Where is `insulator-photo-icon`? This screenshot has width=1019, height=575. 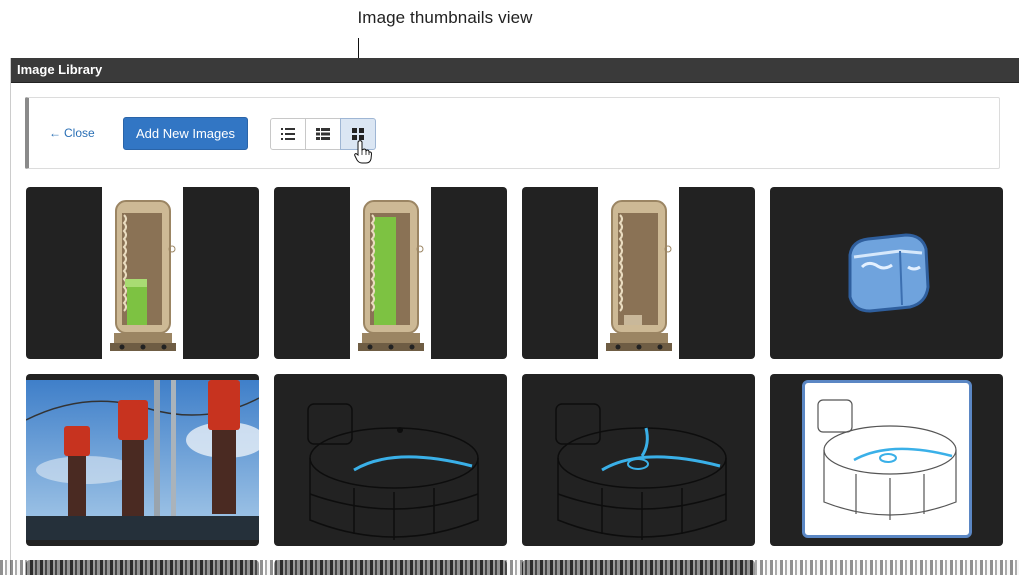
insulator-photo-icon is located at coordinates (142, 460).